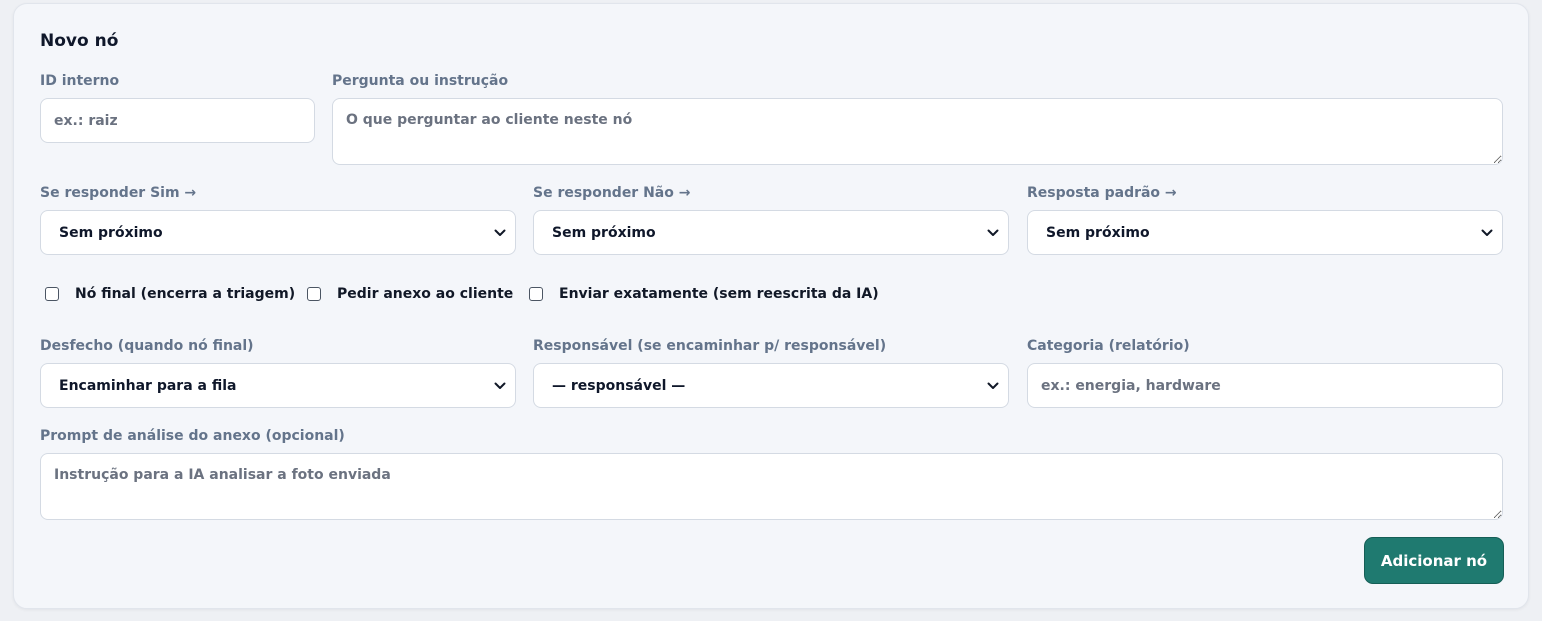 This screenshot has height=621, width=1542. I want to click on ask-attachment-checkbox-row: Pedir anexo ao cliente, so click(410, 294).